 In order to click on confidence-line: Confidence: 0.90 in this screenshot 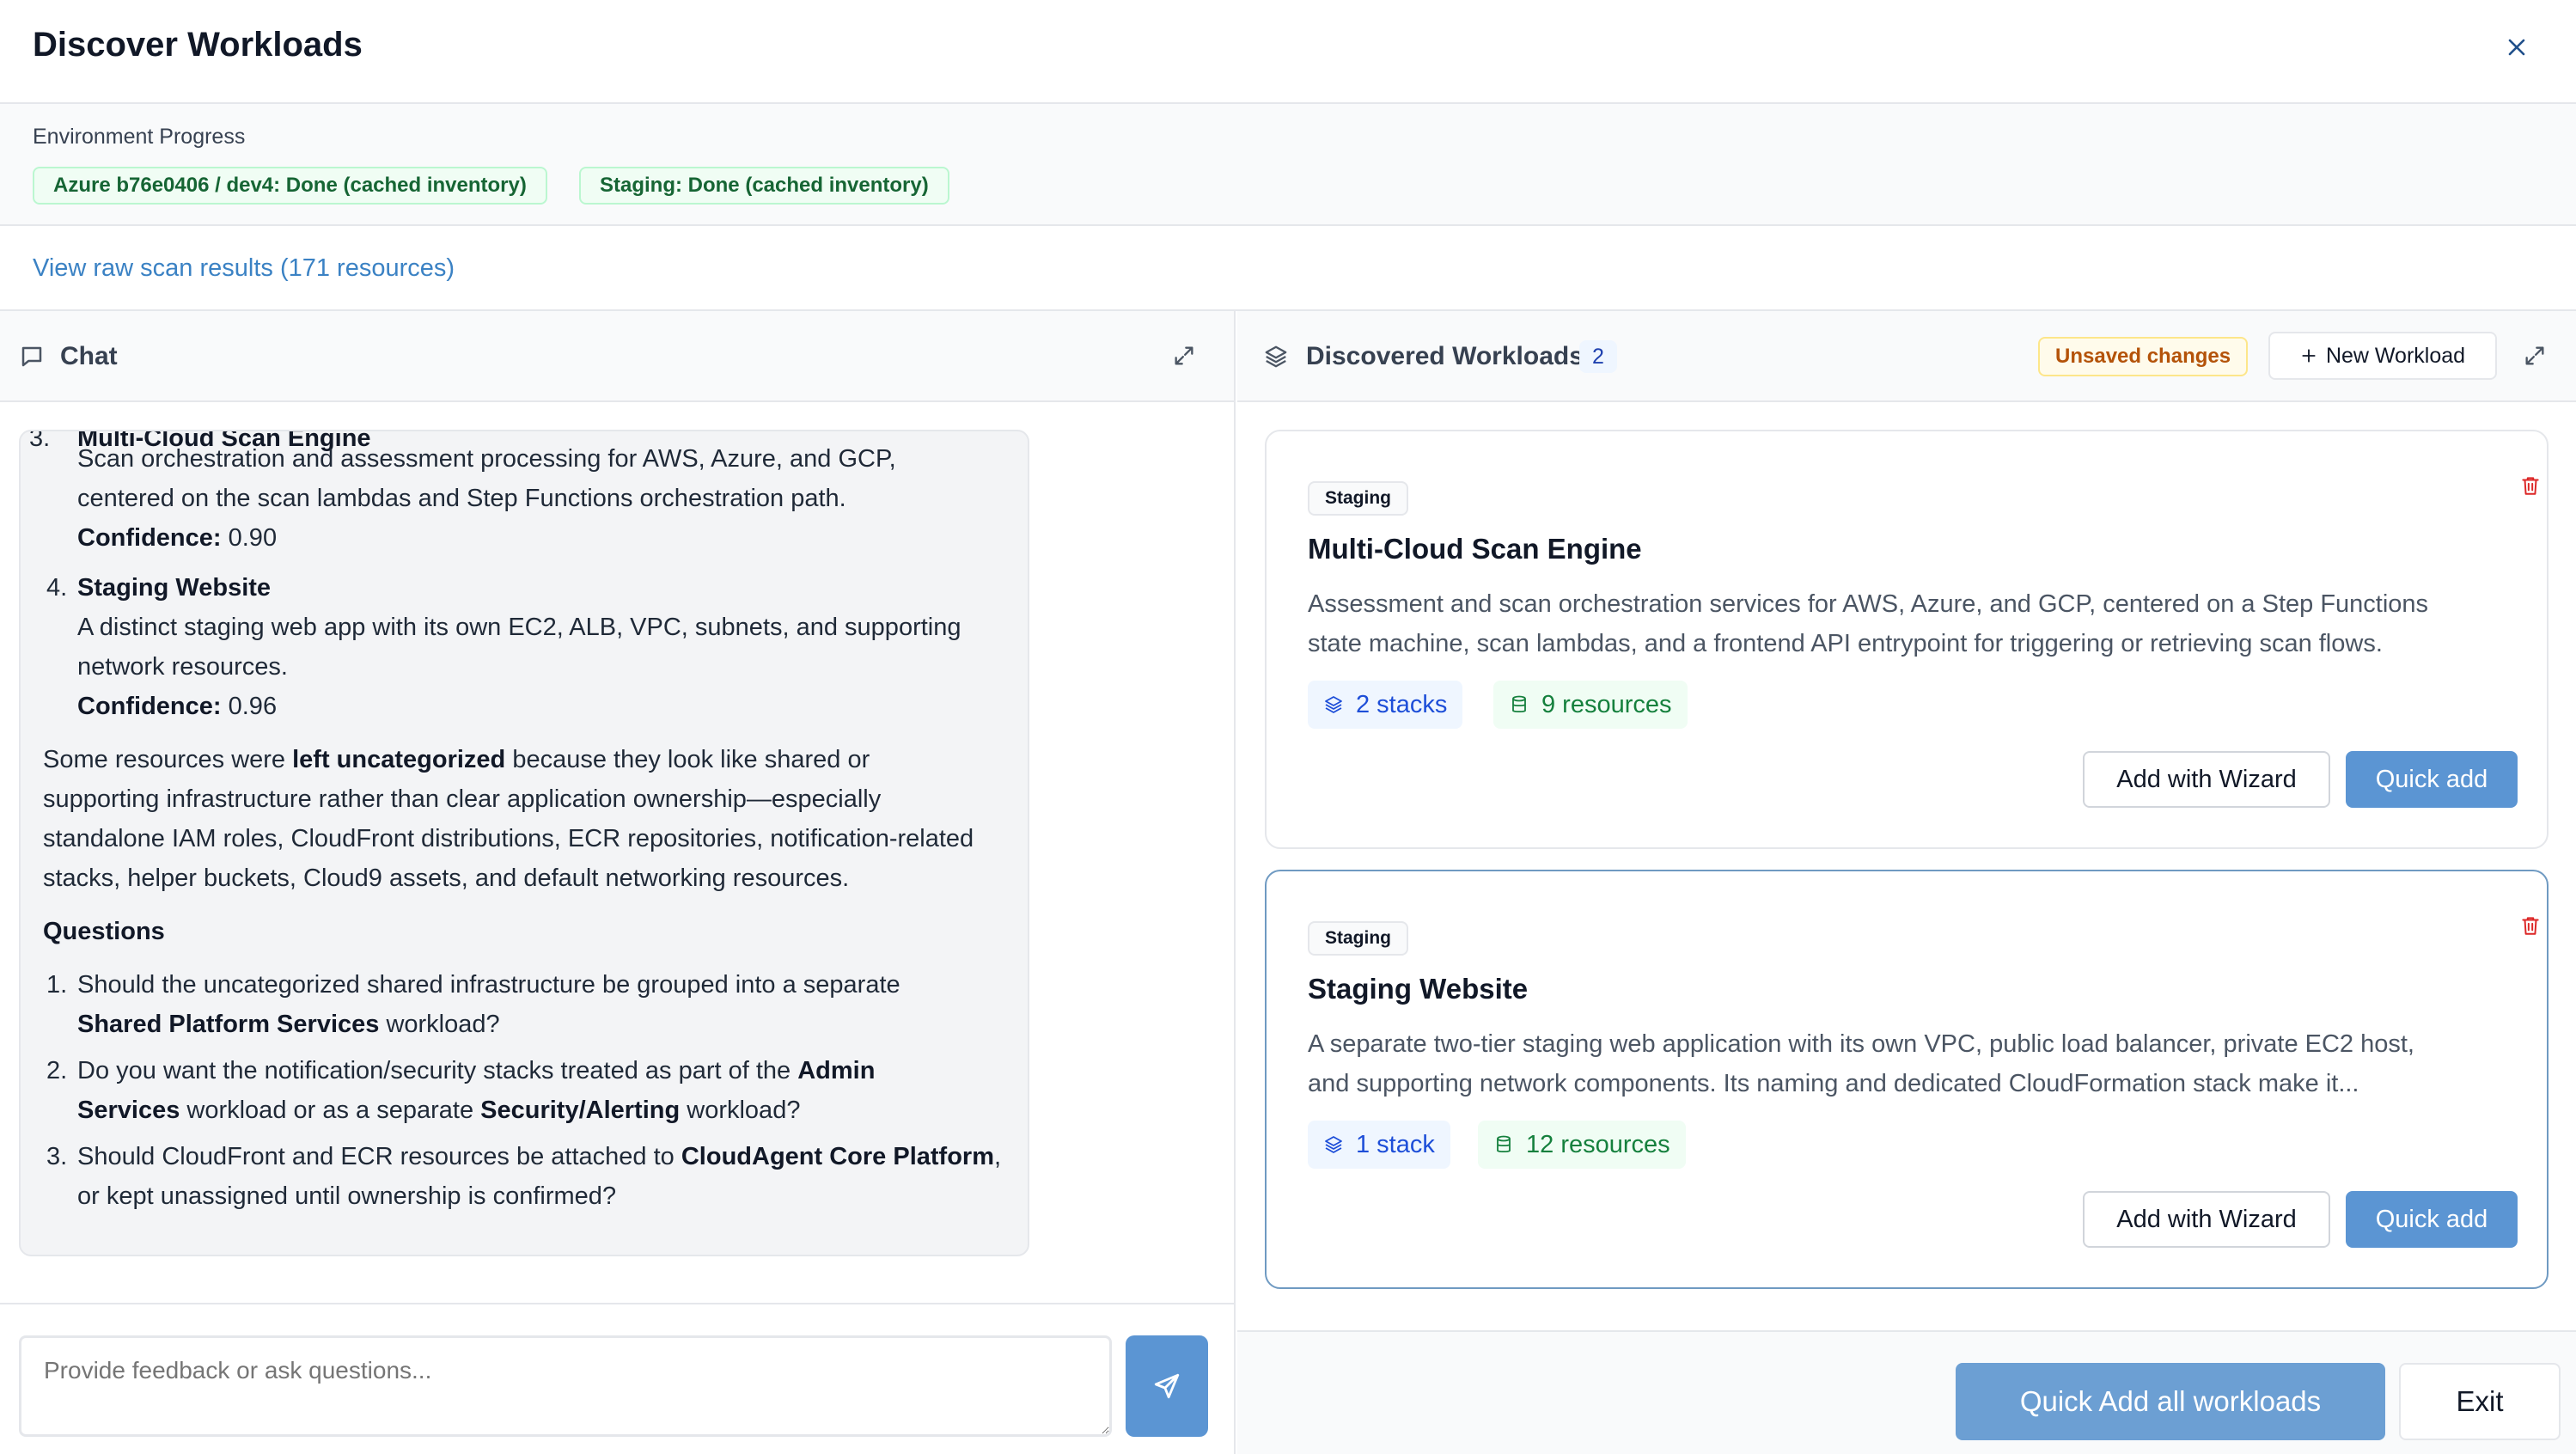, I will do `click(177, 538)`.